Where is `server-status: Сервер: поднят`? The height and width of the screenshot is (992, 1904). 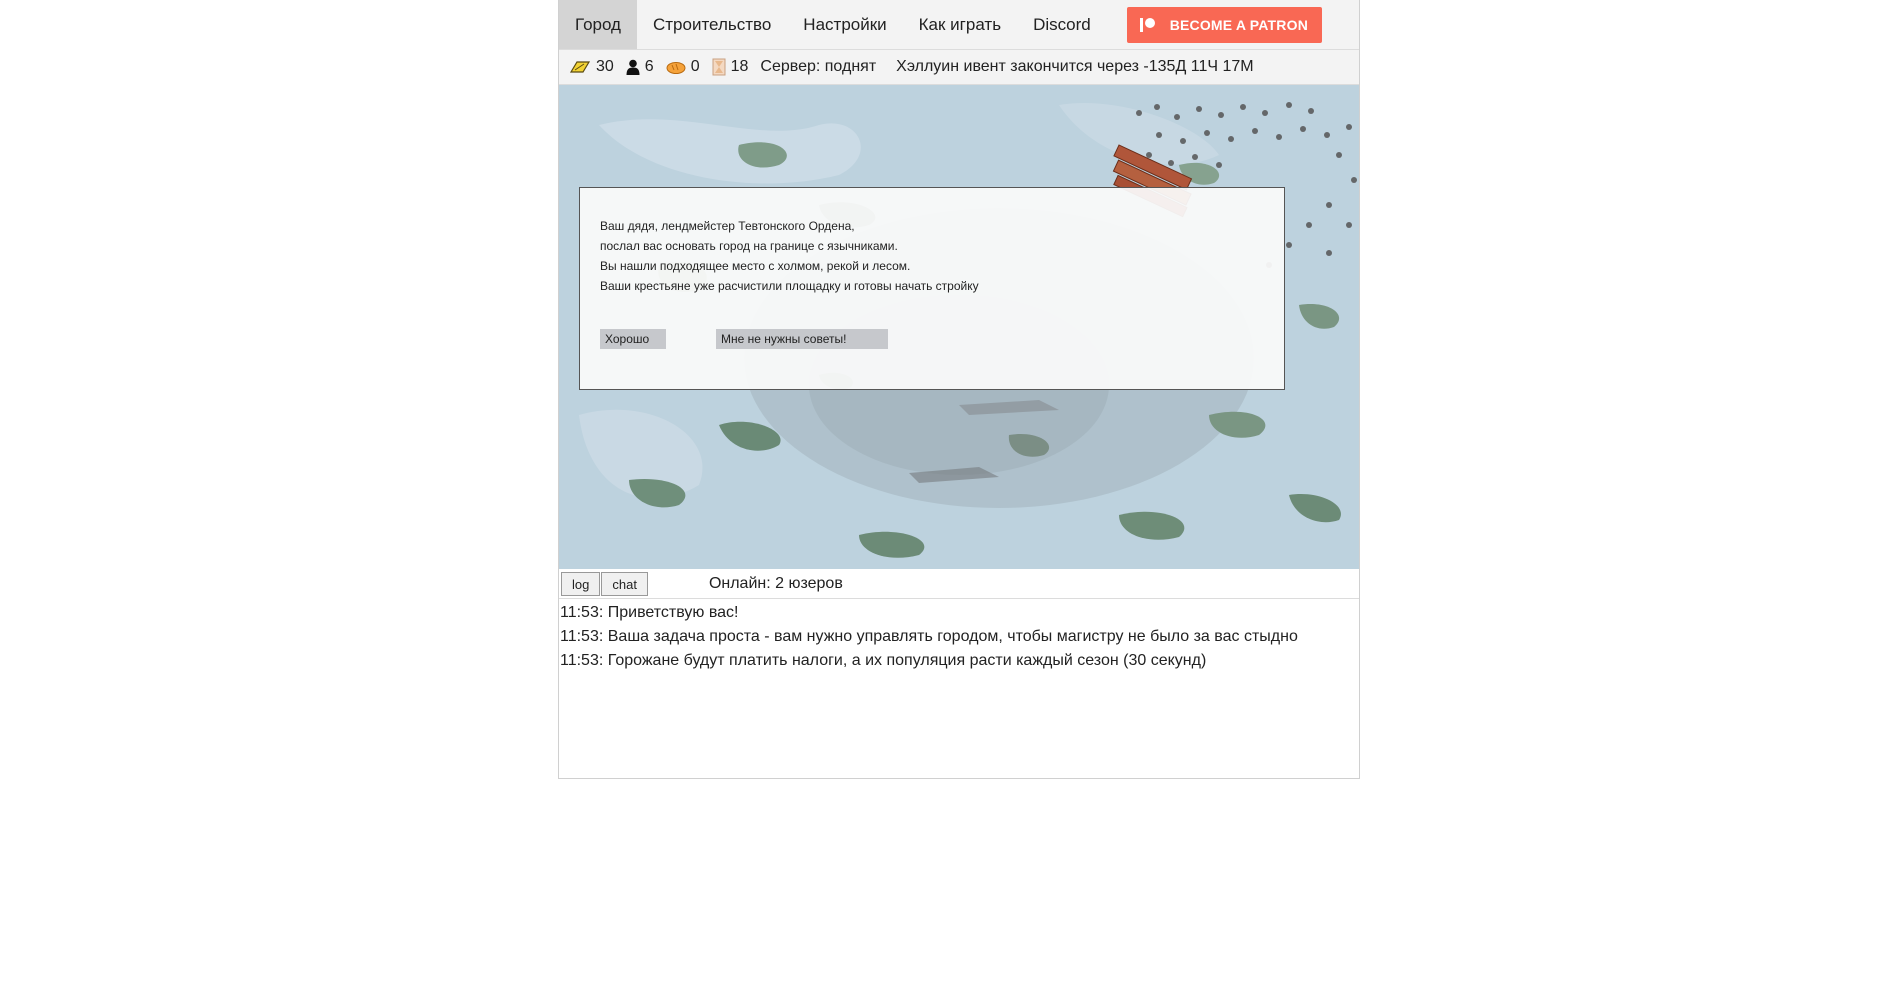 server-status: Сервер: поднят is located at coordinates (818, 66).